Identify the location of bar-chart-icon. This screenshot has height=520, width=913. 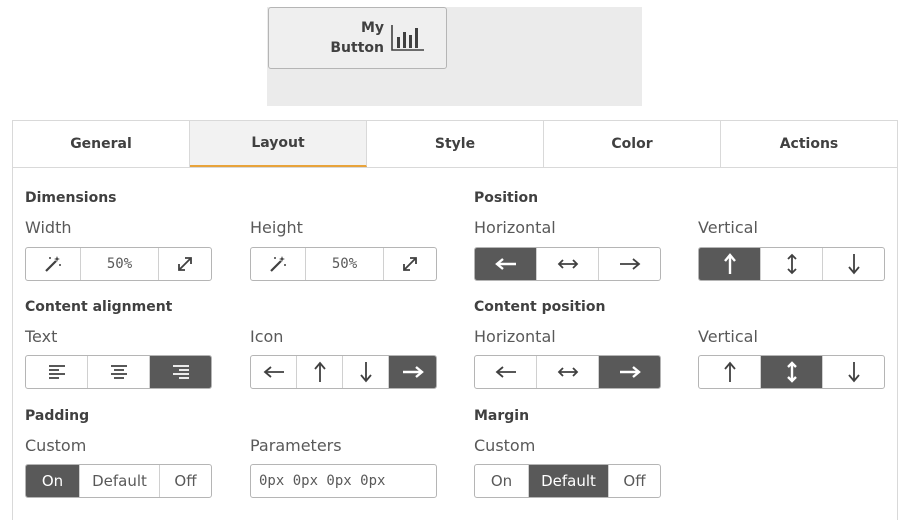
(407, 38).